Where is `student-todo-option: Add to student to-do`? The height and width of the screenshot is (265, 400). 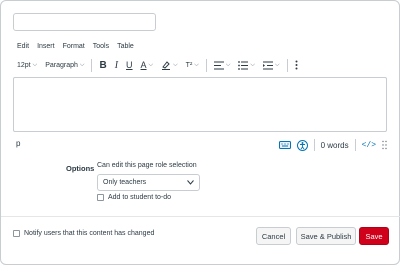 student-todo-option: Add to student to-do is located at coordinates (134, 197).